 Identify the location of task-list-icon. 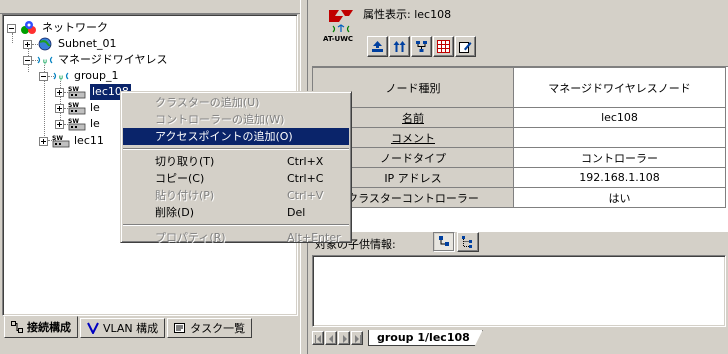
(180, 328).